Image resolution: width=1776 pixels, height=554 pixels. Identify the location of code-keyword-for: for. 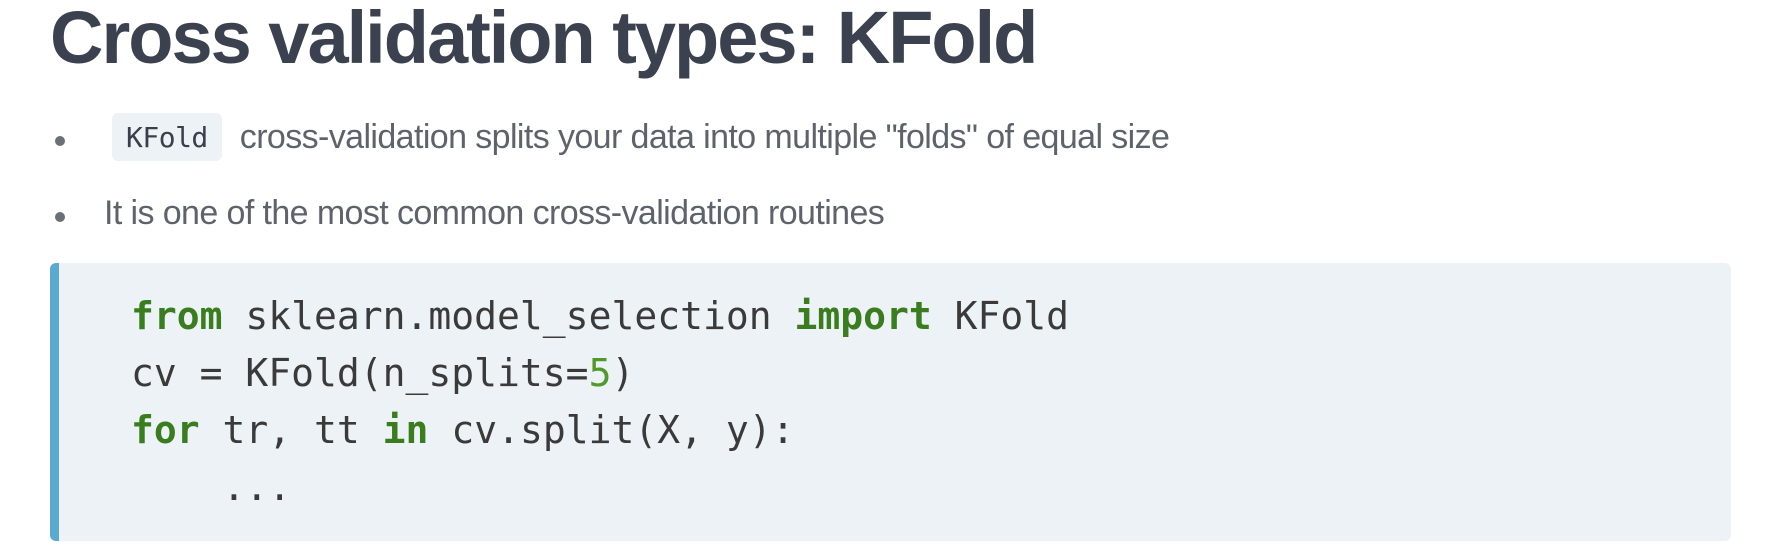
(165, 430).